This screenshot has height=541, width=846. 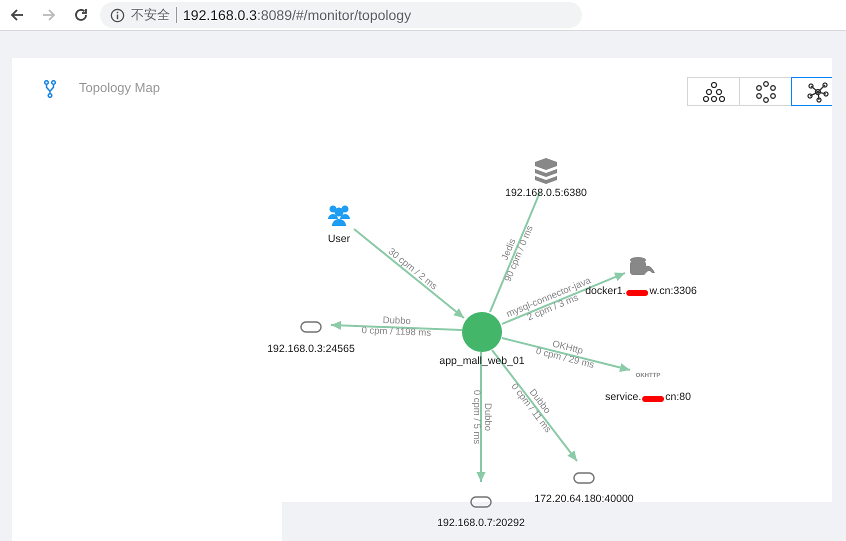 What do you see at coordinates (642, 266) in the screenshot?
I see `database-icon` at bounding box center [642, 266].